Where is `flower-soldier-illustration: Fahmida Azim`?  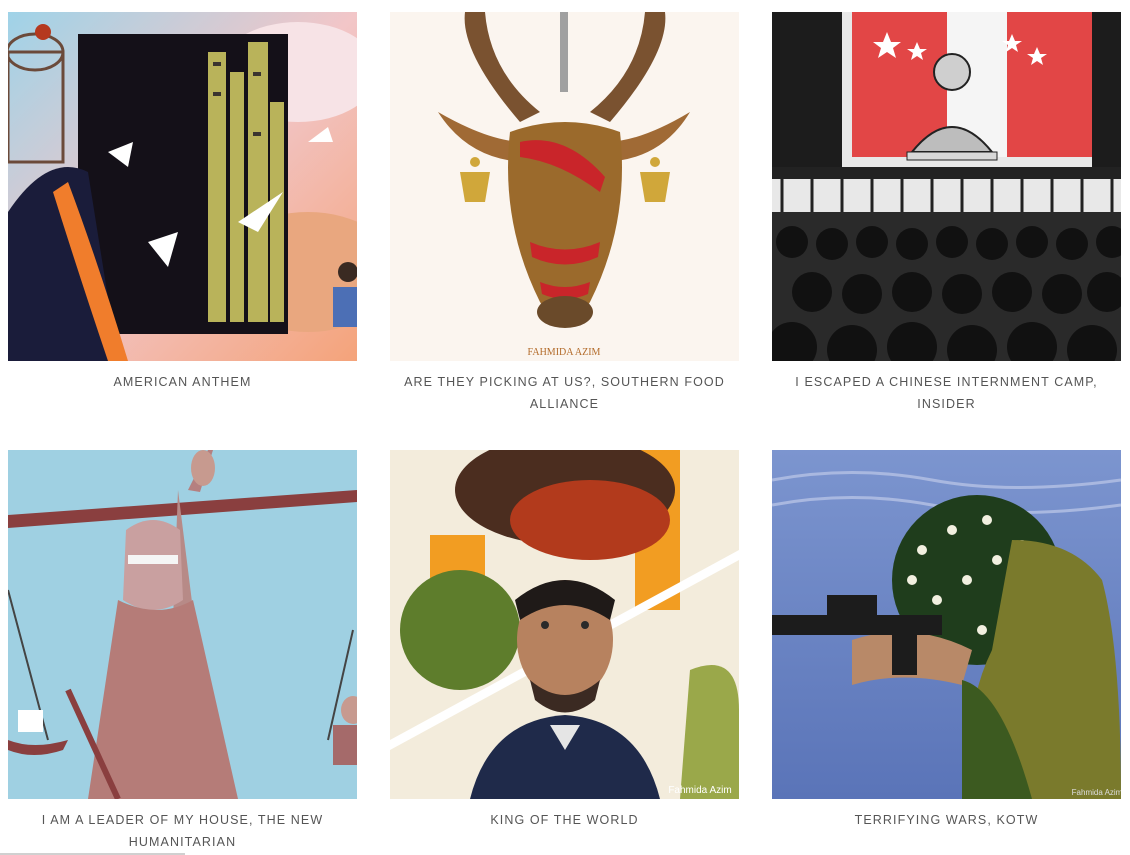
flower-soldier-illustration: Fahmida Azim is located at coordinates (946, 624).